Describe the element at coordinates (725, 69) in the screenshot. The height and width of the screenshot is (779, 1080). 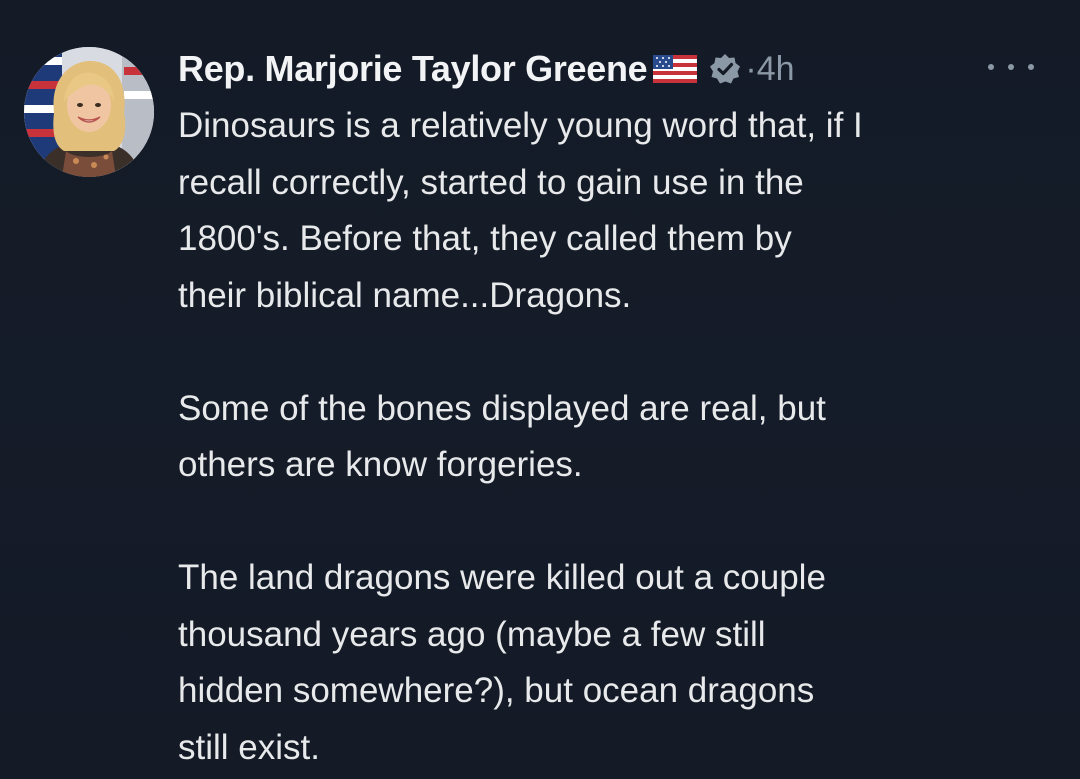
I see `verified-badge-icon` at that location.